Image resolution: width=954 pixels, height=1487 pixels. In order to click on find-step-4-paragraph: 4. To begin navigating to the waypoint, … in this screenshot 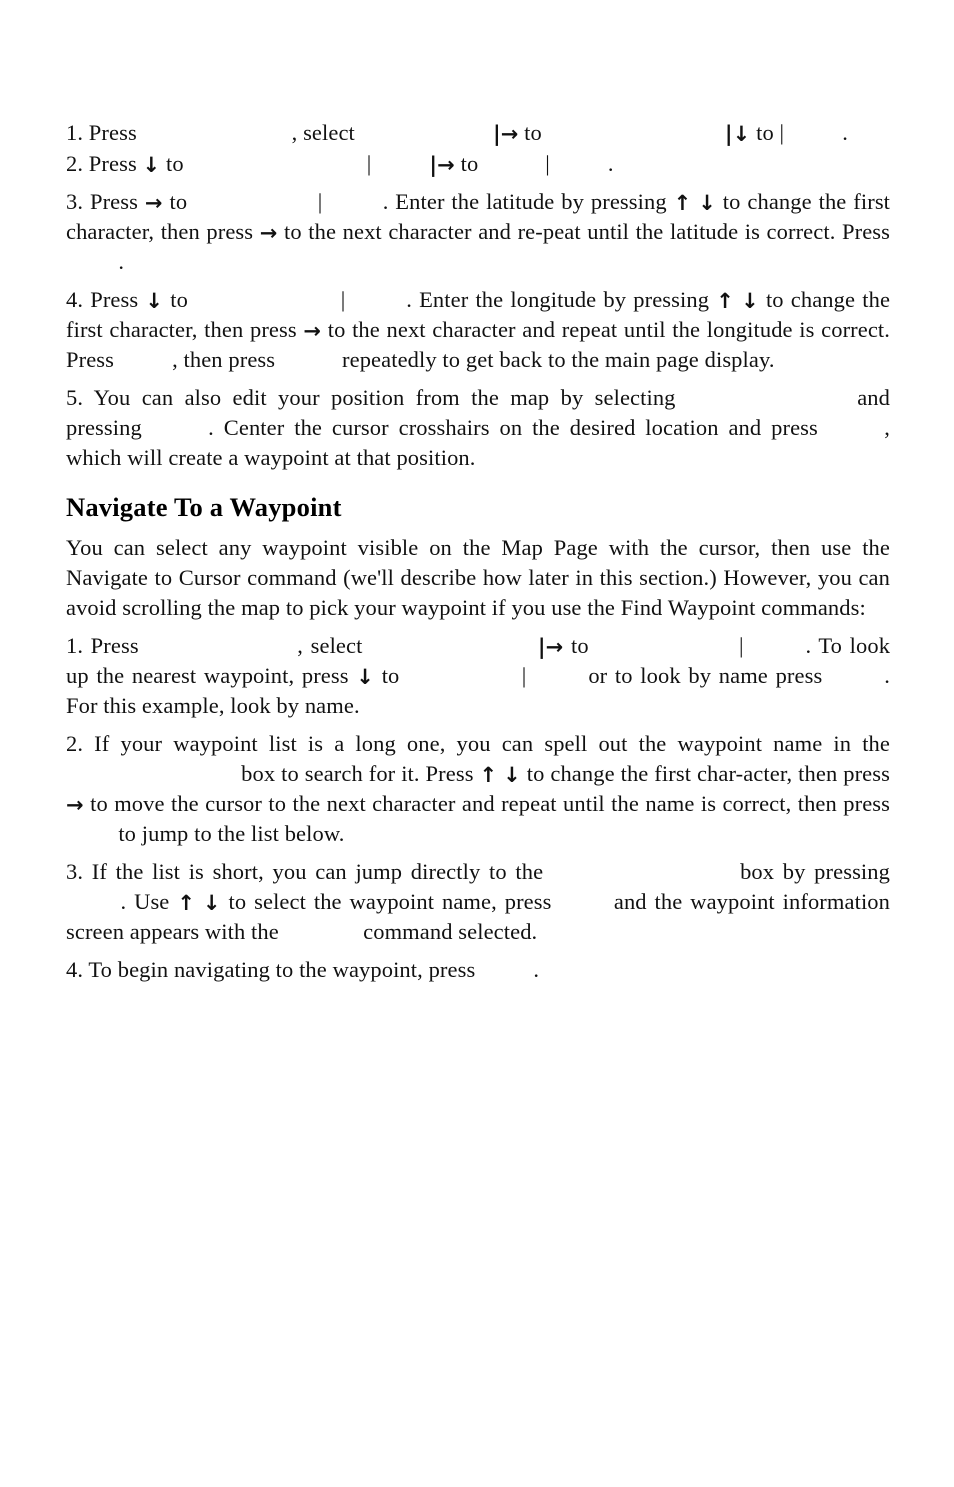, I will do `click(478, 970)`.